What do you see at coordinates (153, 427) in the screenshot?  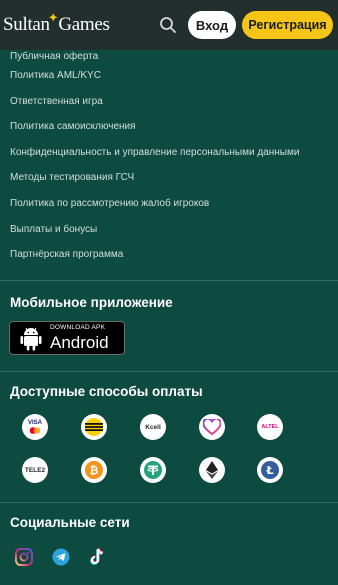 I see `kcell-icon: Kcell` at bounding box center [153, 427].